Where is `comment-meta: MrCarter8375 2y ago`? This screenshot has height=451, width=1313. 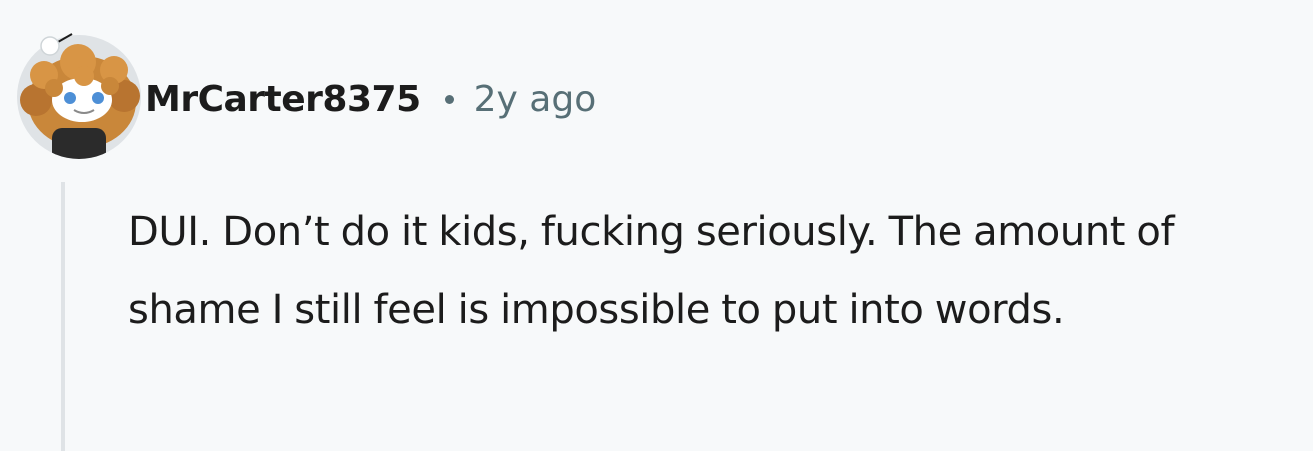 comment-meta: MrCarter8375 2y ago is located at coordinates (370, 99).